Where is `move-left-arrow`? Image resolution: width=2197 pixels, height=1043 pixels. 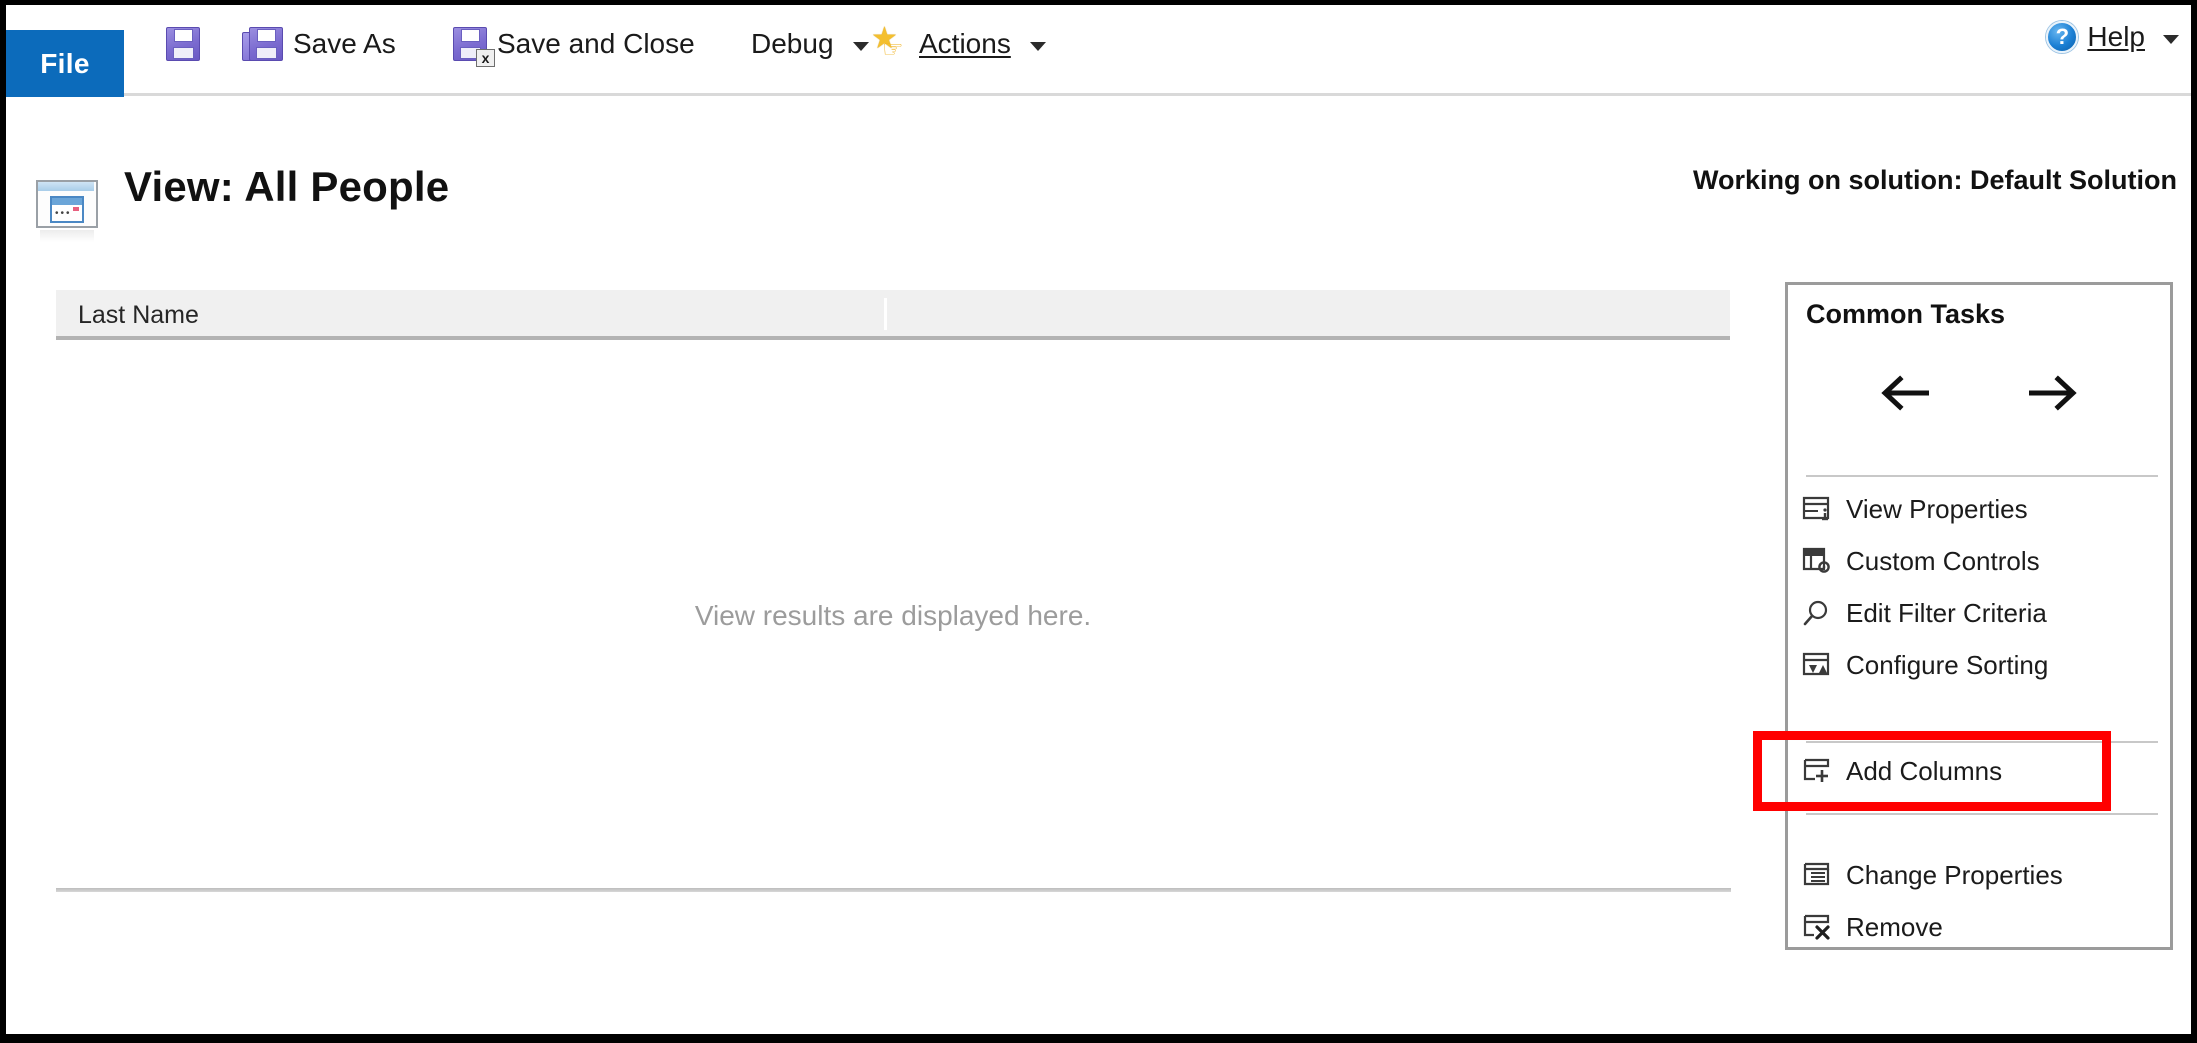 move-left-arrow is located at coordinates (1908, 393).